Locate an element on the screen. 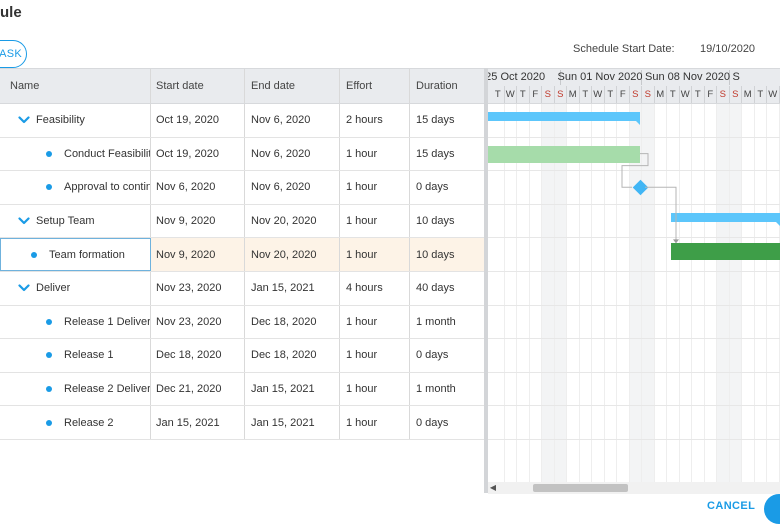 Image resolution: width=780 pixels, height=530 pixels. task-name-cell: Approval to continue is located at coordinates (75, 187).